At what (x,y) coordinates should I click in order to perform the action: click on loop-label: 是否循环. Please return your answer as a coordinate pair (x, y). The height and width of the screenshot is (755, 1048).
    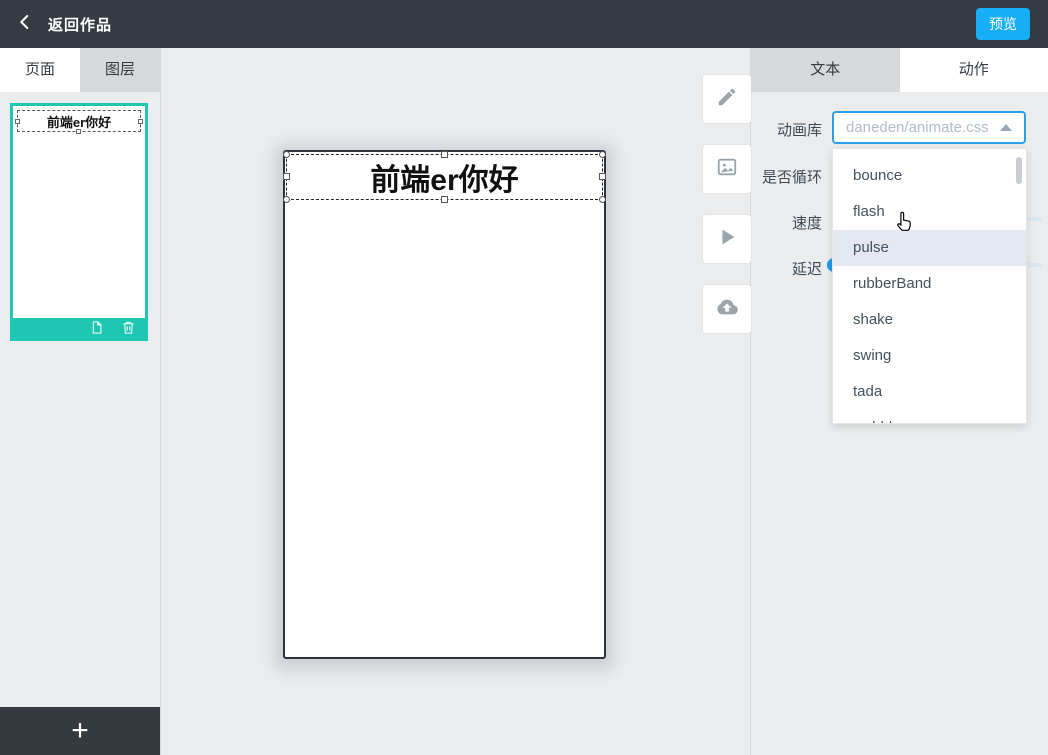
    Looking at the image, I should click on (791, 177).